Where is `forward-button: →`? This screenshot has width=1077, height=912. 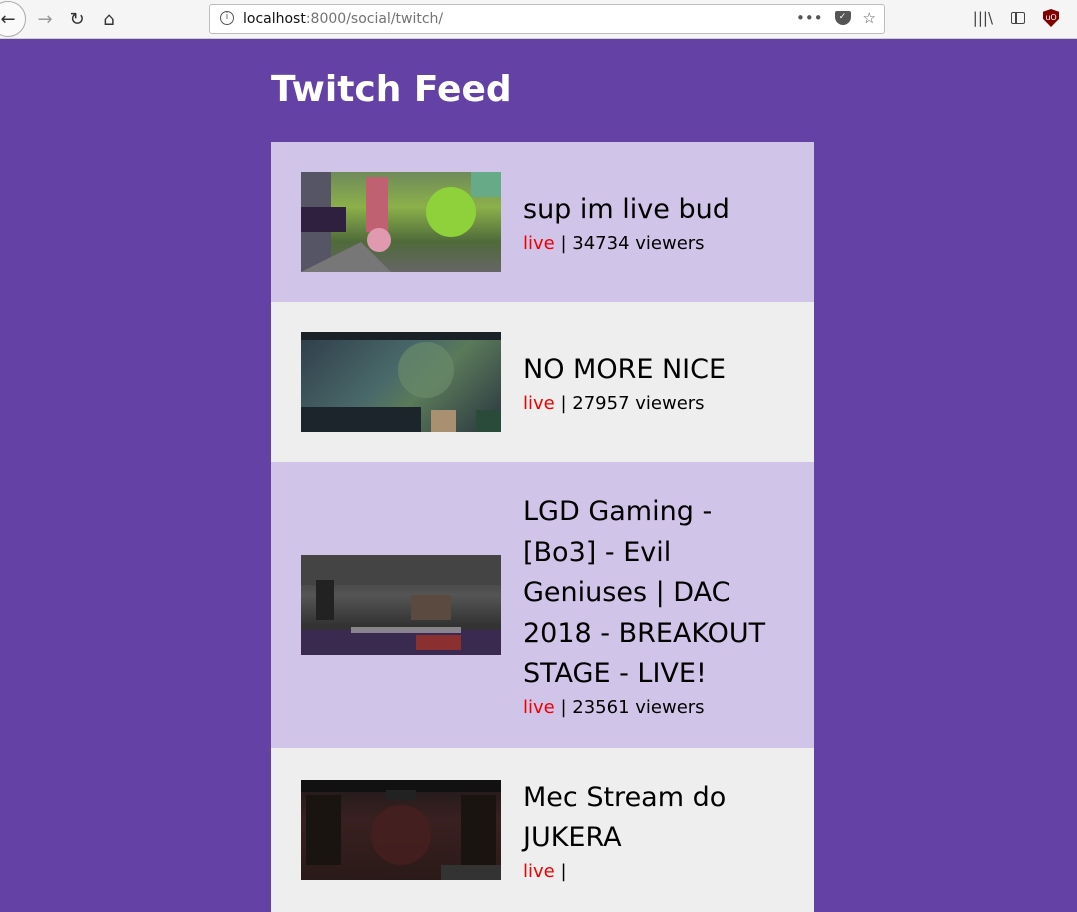
forward-button: → is located at coordinates (45, 19).